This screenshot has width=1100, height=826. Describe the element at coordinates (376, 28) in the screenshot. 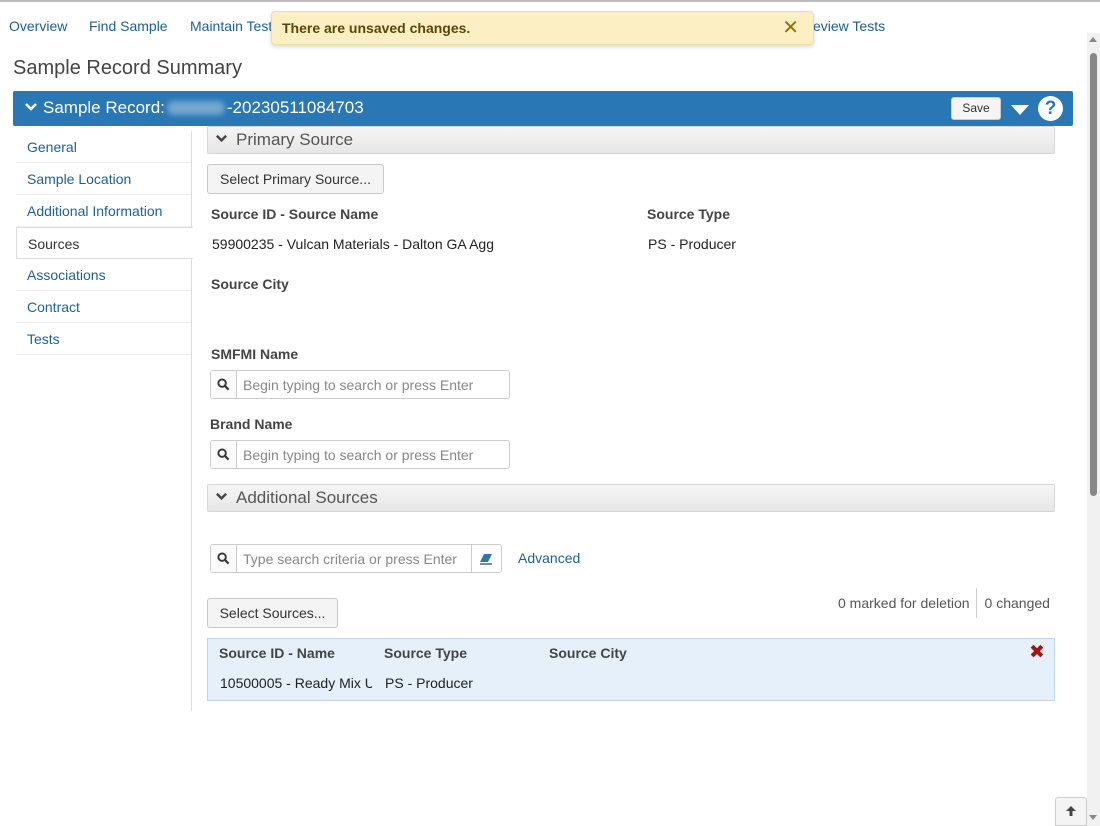

I see `toast-message: There are unsaved changes.` at that location.